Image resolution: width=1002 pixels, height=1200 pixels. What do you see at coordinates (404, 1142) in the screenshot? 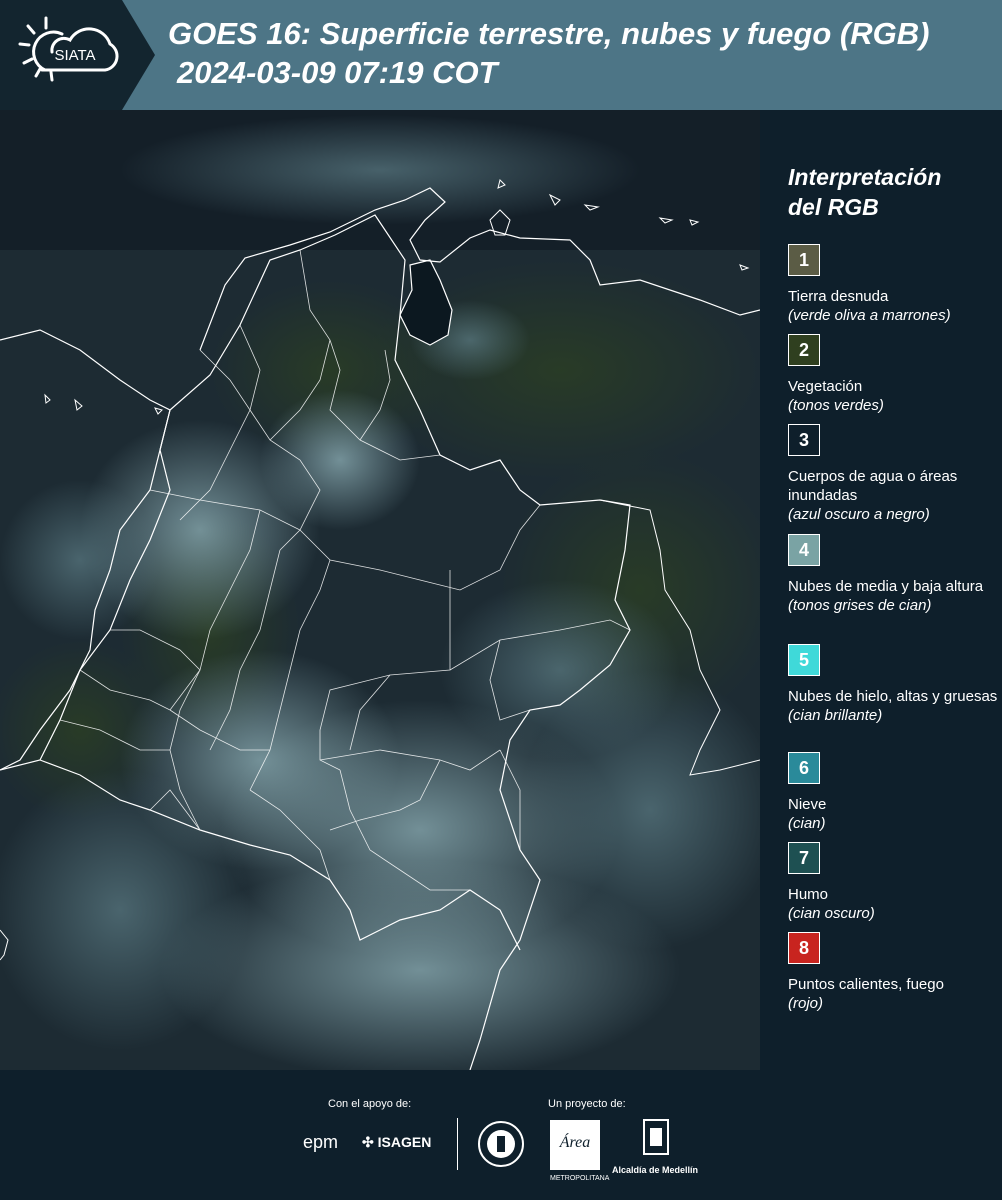
I see `isagen-text: ISAGEN` at bounding box center [404, 1142].